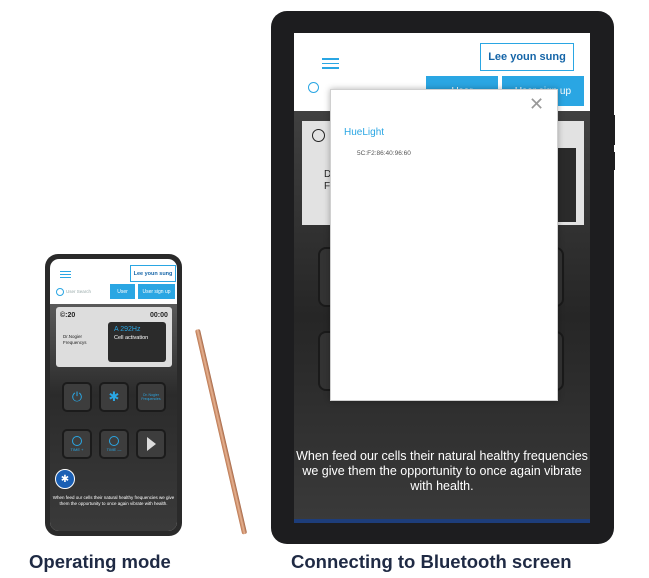 The width and height of the screenshot is (649, 578). I want to click on nogier-button-label: Dr. Nogier Frequencies, so click(151, 397).